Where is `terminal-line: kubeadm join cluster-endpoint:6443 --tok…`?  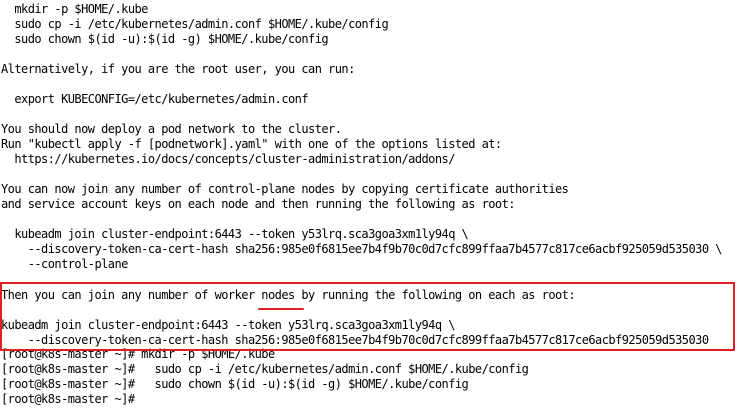 terminal-line: kubeadm join cluster-endpoint:6443 --tok… is located at coordinates (235, 234).